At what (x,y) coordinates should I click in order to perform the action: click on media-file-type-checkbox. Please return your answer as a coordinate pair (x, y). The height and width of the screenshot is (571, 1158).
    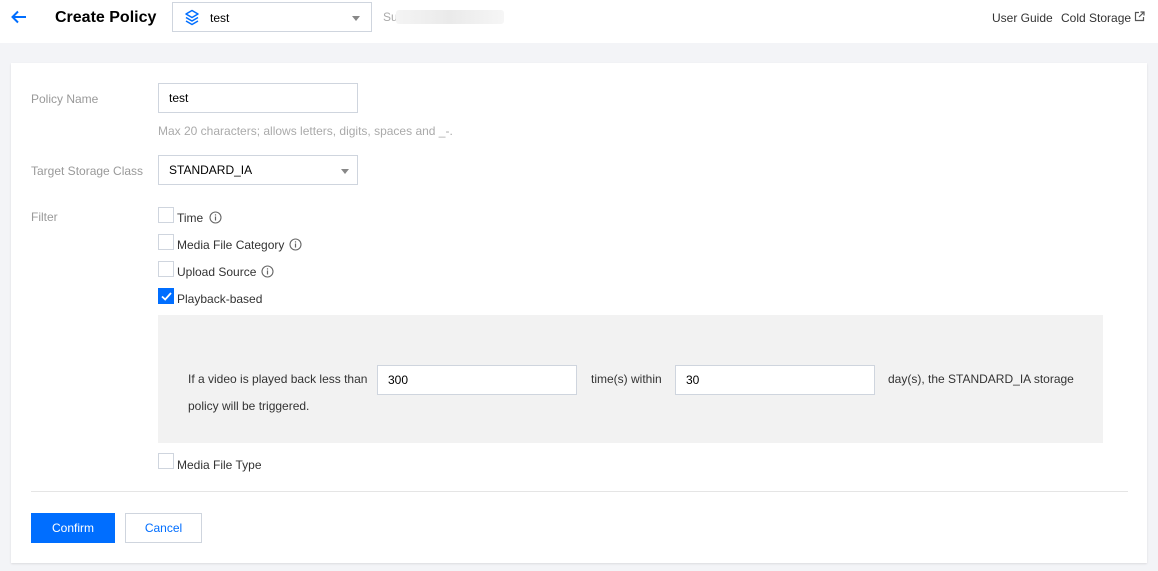
    Looking at the image, I should click on (166, 461).